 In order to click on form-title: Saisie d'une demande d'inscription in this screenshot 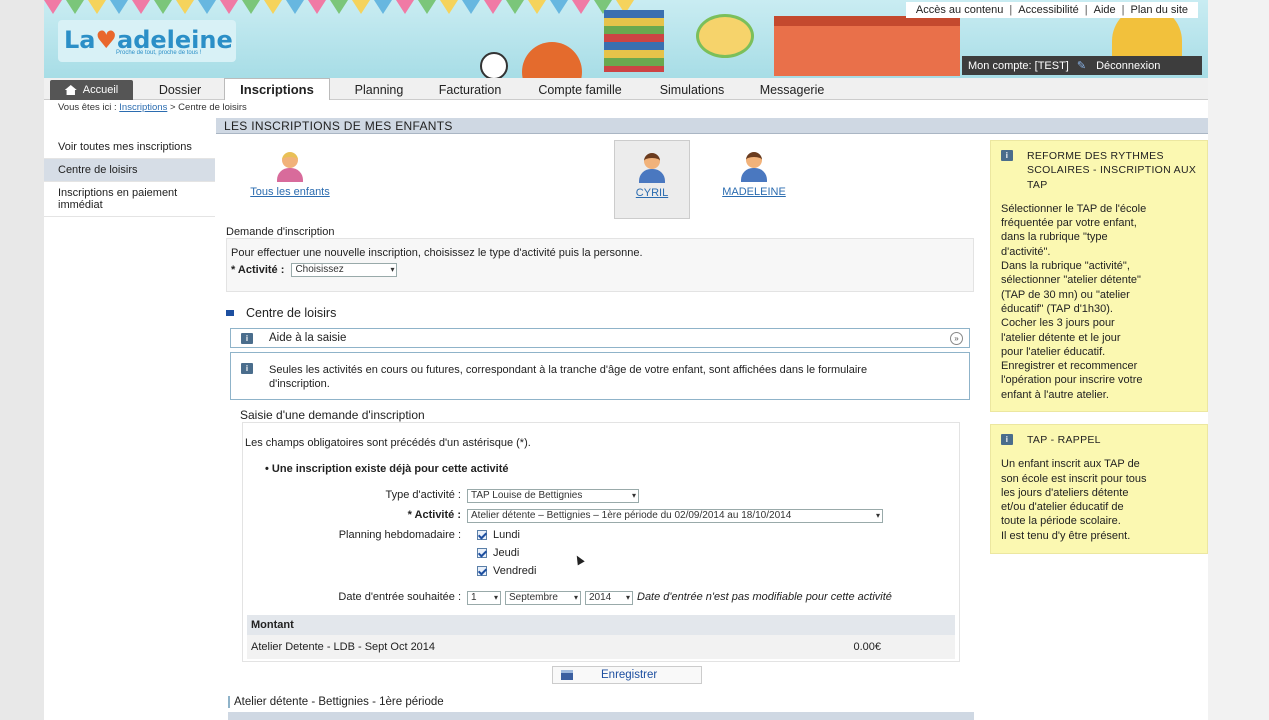, I will do `click(332, 415)`.